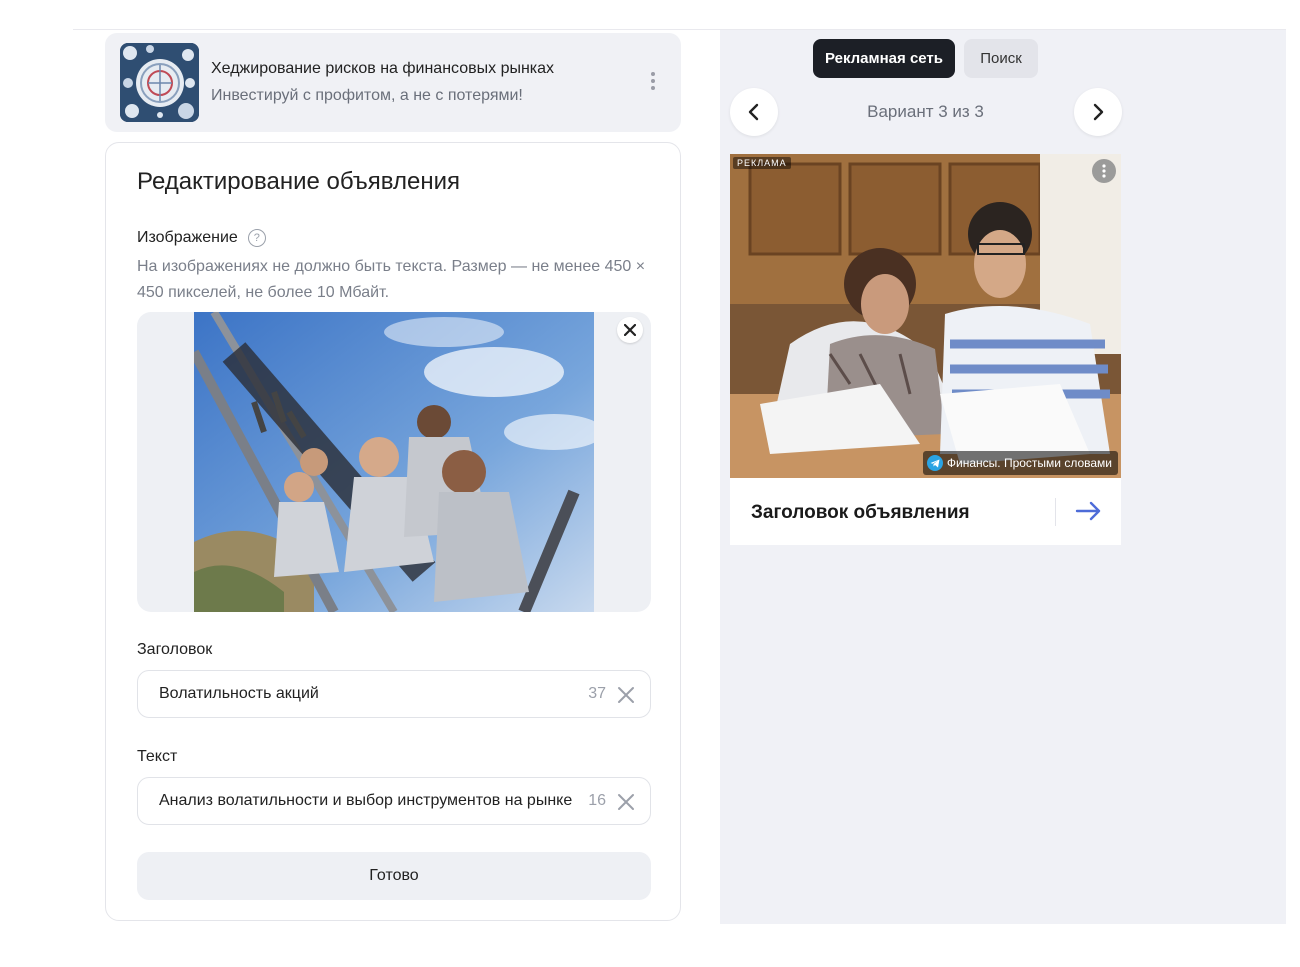  I want to click on ad-headline: Заголовок объявления, so click(860, 512).